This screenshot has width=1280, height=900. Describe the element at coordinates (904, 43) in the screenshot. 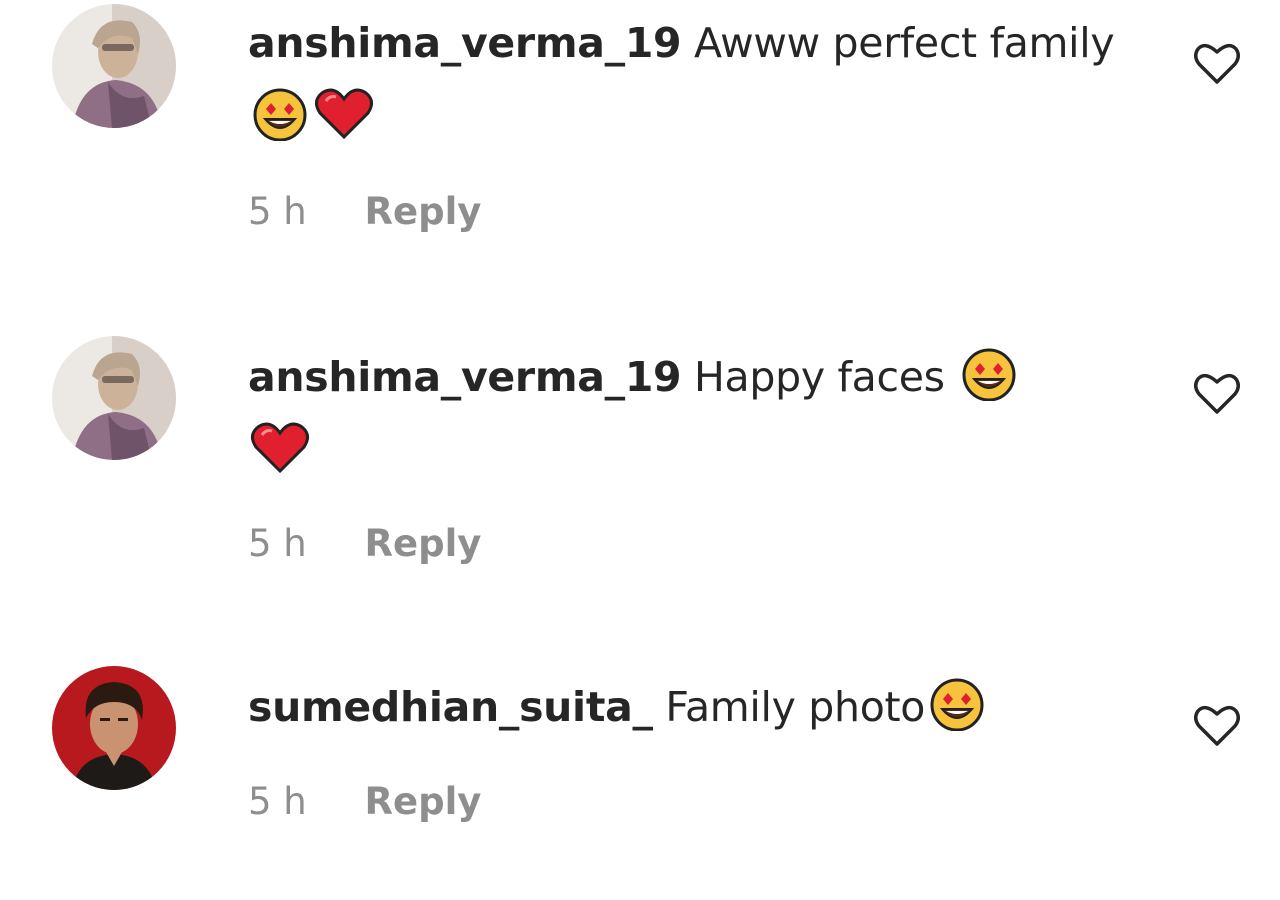

I see `comment-body: Awww perfect family` at that location.